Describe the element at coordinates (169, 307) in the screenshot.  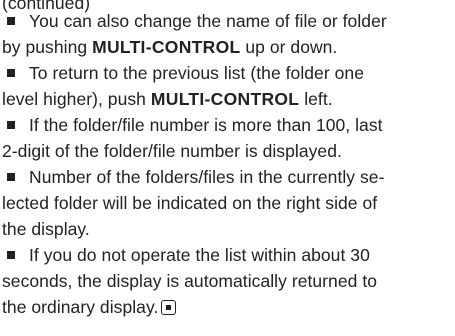
I see `end-of-section-icon` at that location.